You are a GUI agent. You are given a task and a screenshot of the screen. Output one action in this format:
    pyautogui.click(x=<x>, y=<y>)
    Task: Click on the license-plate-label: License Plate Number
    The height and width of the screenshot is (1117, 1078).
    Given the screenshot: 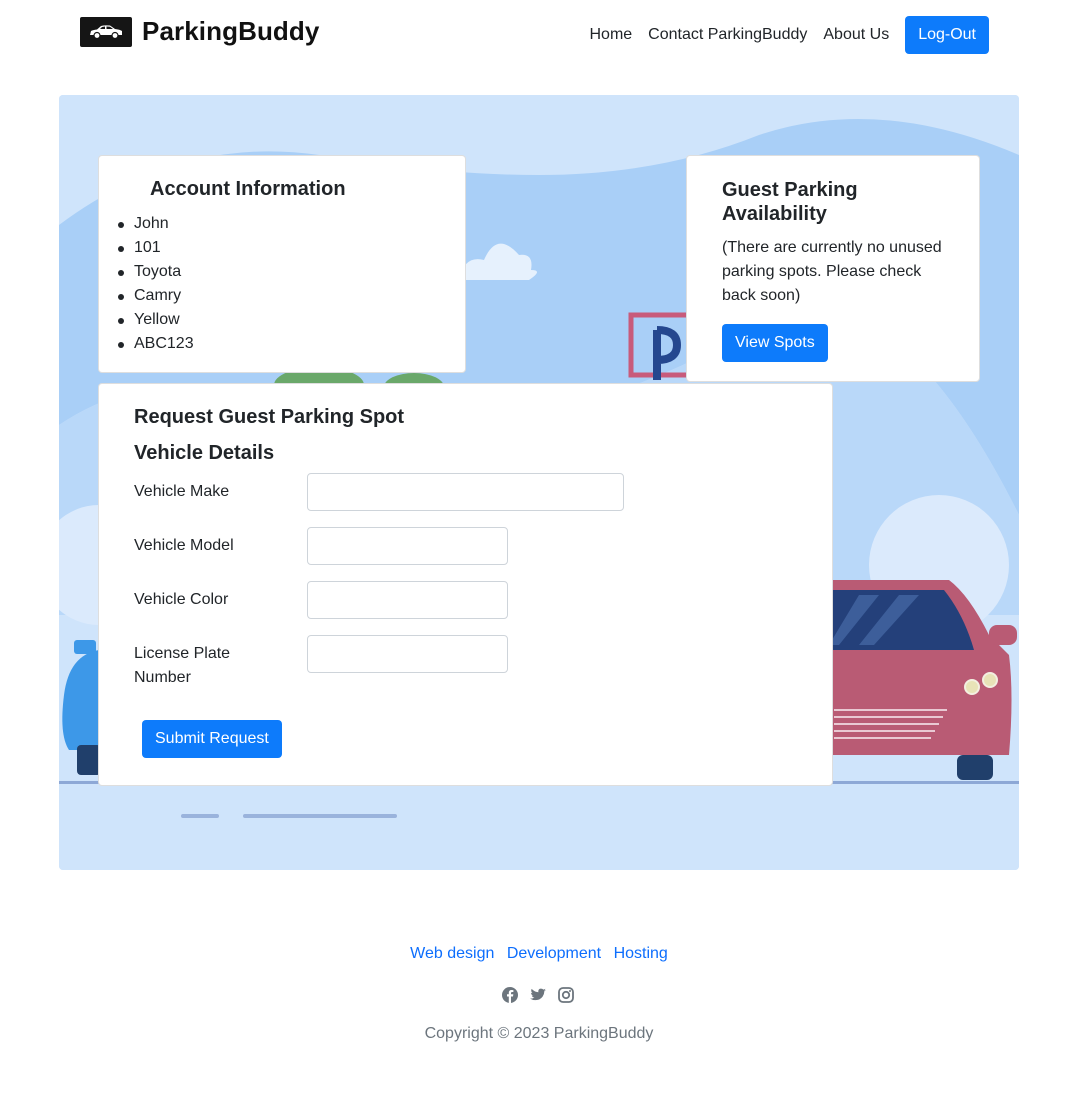 What is the action you would take?
    pyautogui.click(x=182, y=665)
    